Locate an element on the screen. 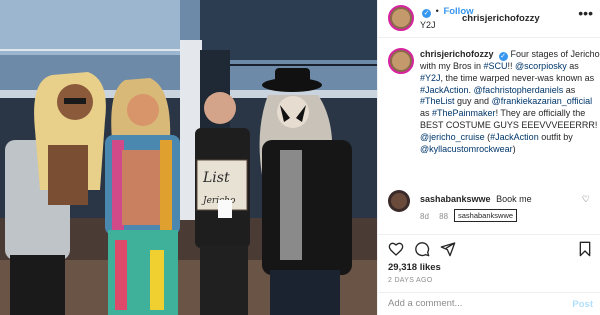  mention-link: @scorpiosky is located at coordinates (541, 66).